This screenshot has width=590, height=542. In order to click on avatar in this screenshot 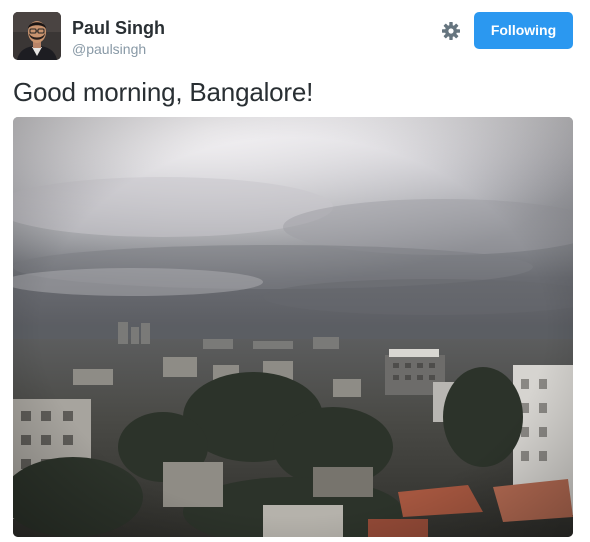, I will do `click(37, 36)`.